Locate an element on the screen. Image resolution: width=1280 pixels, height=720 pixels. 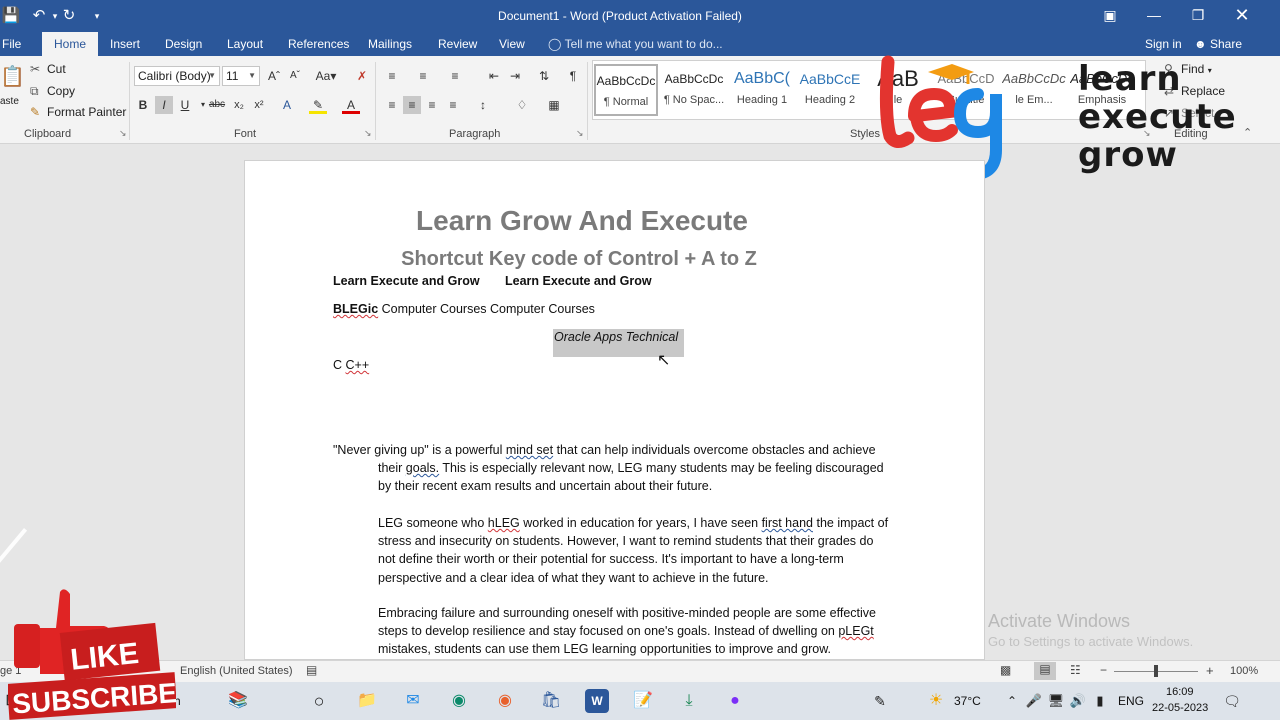
document-title: Learn Grow And Execute is located at coordinates (582, 221).